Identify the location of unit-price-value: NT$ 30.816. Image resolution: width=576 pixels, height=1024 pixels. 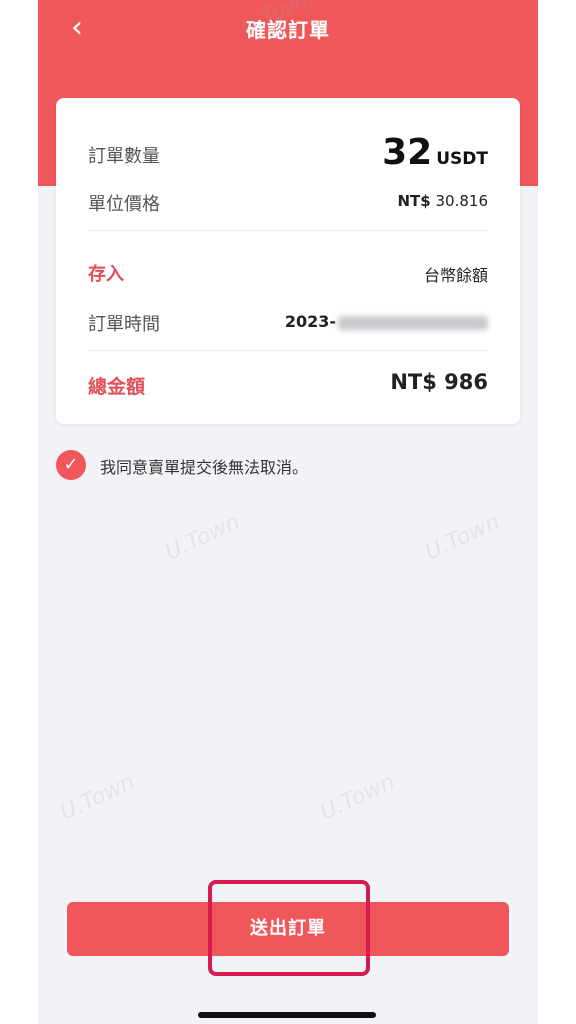
(442, 201).